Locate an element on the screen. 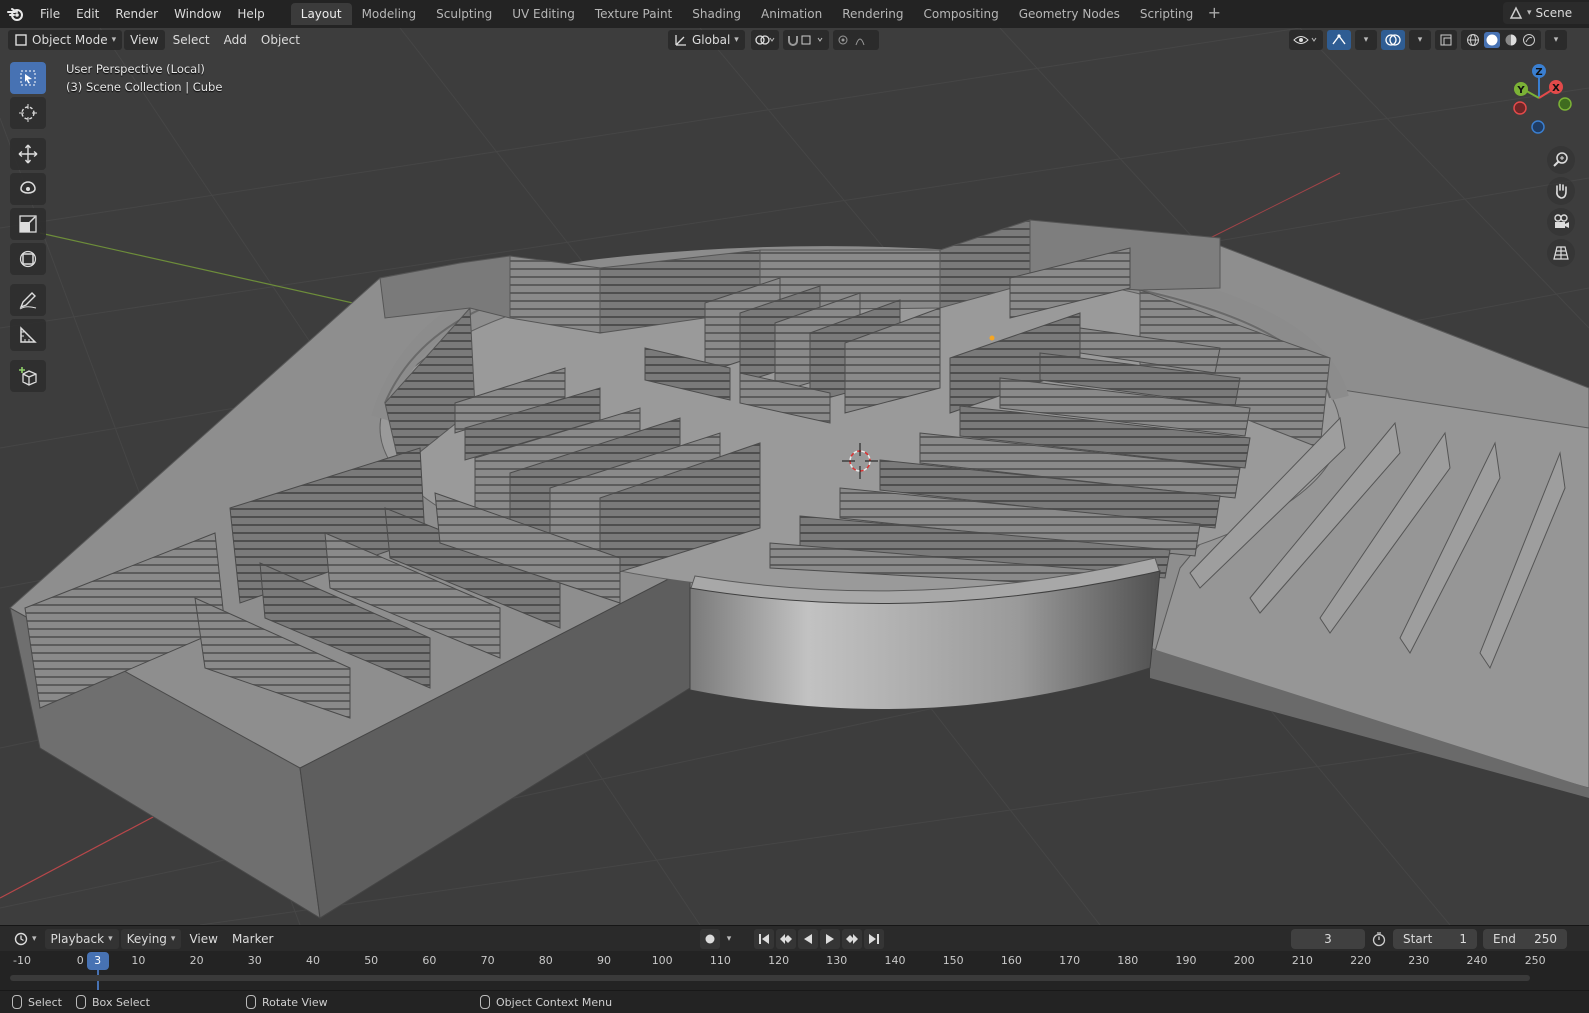  frame-tick-label: -10 is located at coordinates (22, 960).